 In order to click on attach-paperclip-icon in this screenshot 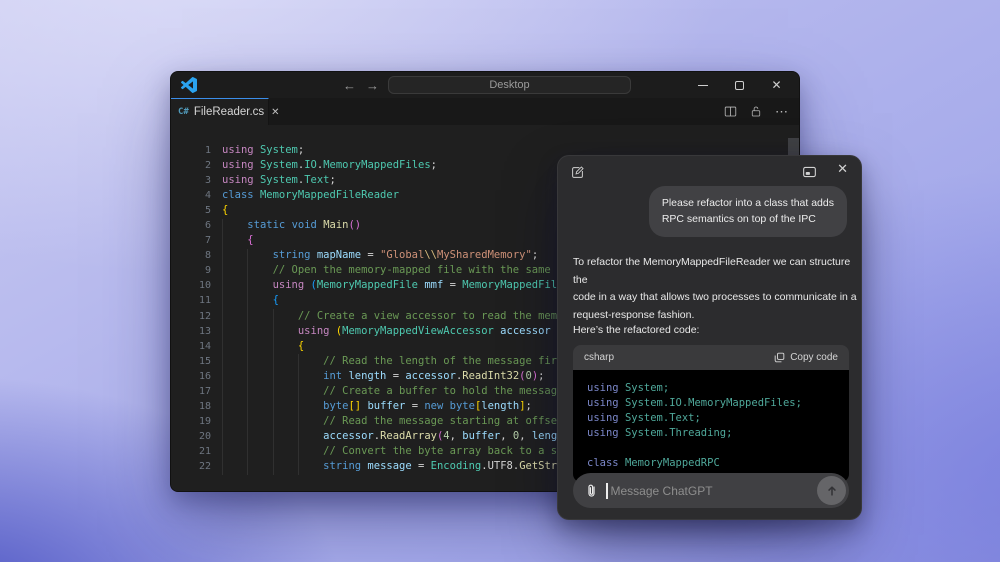, I will do `click(591, 491)`.